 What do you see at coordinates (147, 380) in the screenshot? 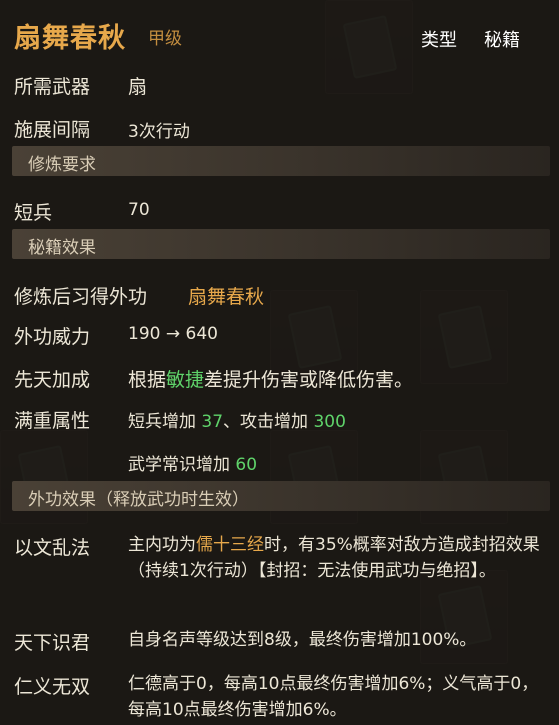
I see `innate-prefix: 根据` at bounding box center [147, 380].